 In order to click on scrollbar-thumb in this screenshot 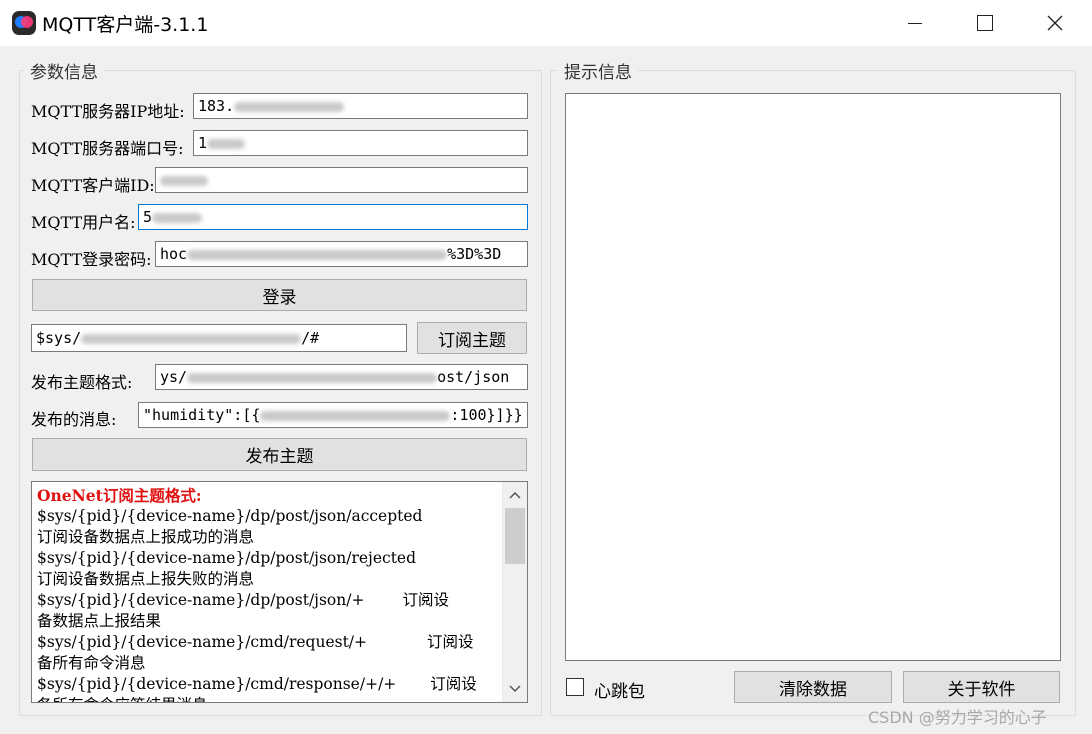, I will do `click(515, 536)`.